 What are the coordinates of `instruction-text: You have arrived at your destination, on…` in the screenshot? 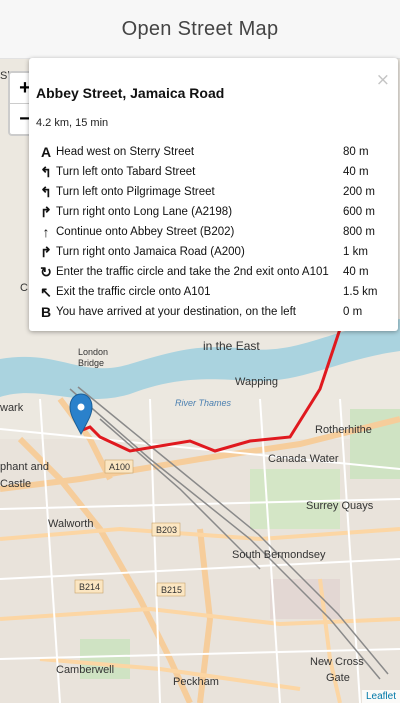 It's located at (176, 312).